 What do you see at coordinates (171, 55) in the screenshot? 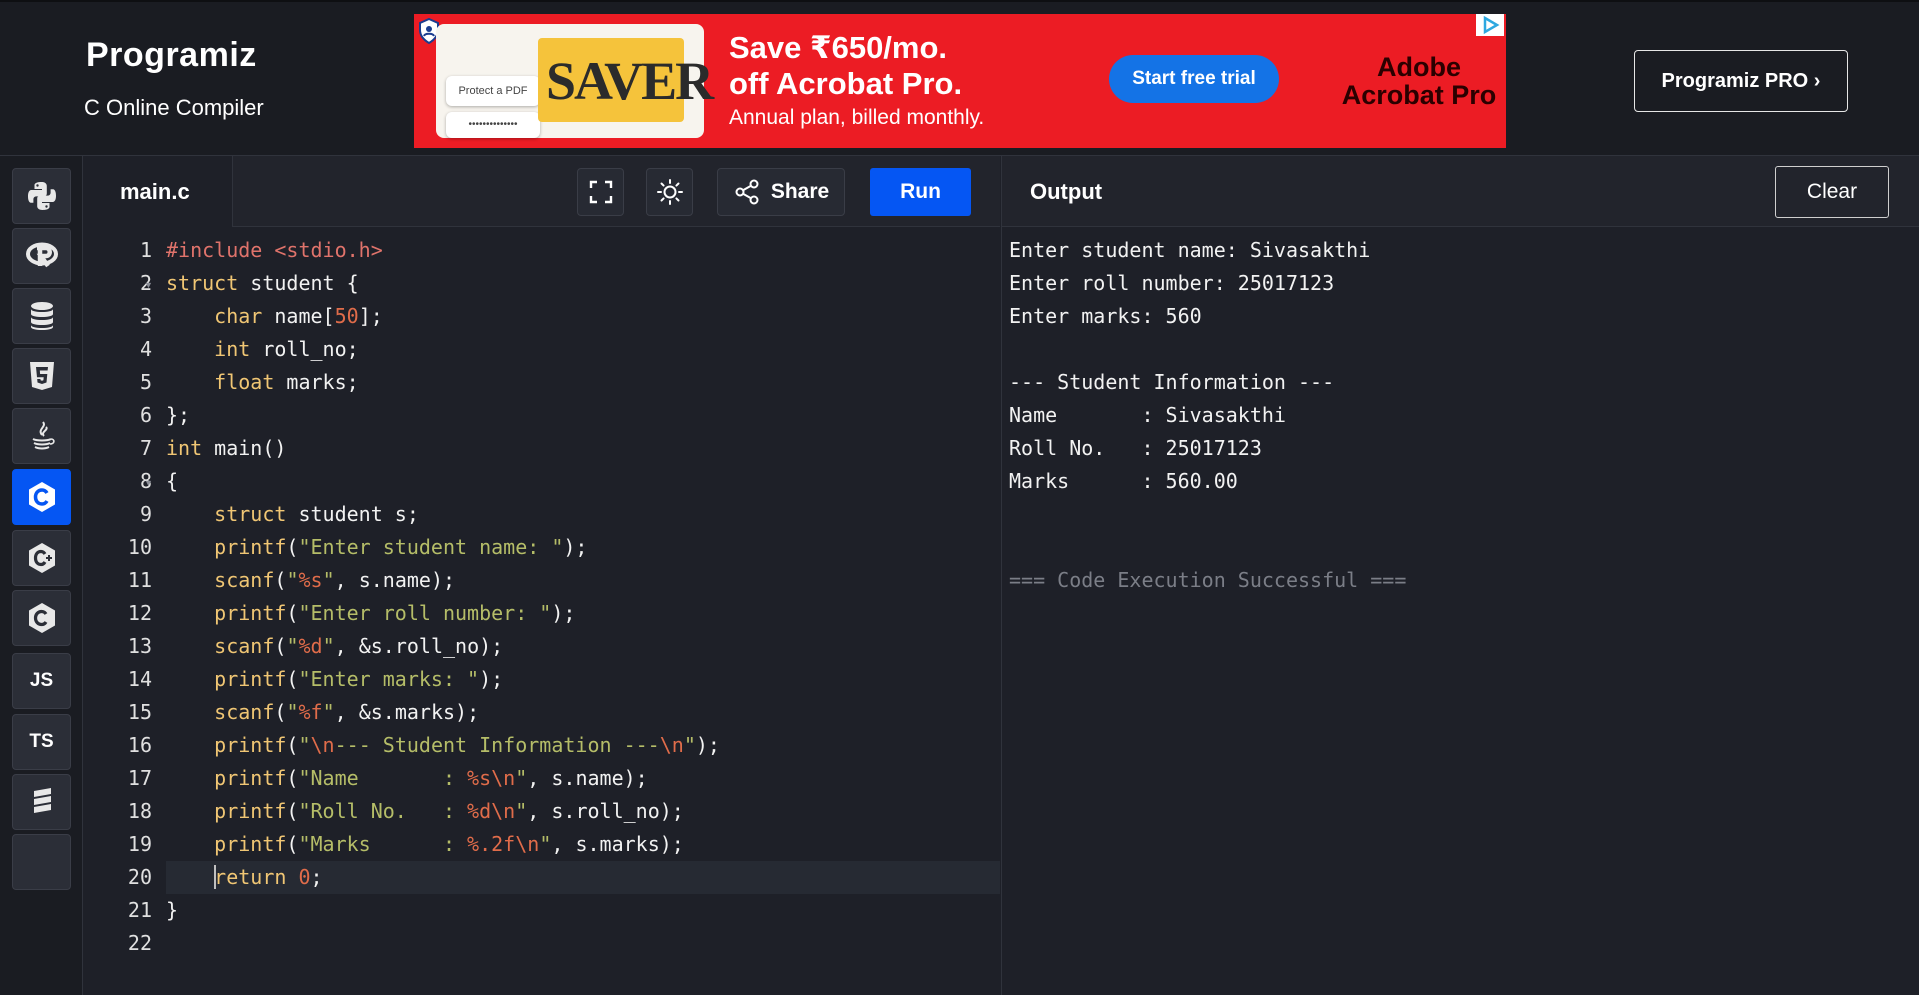
I see `programiz-logo: Programiz` at bounding box center [171, 55].